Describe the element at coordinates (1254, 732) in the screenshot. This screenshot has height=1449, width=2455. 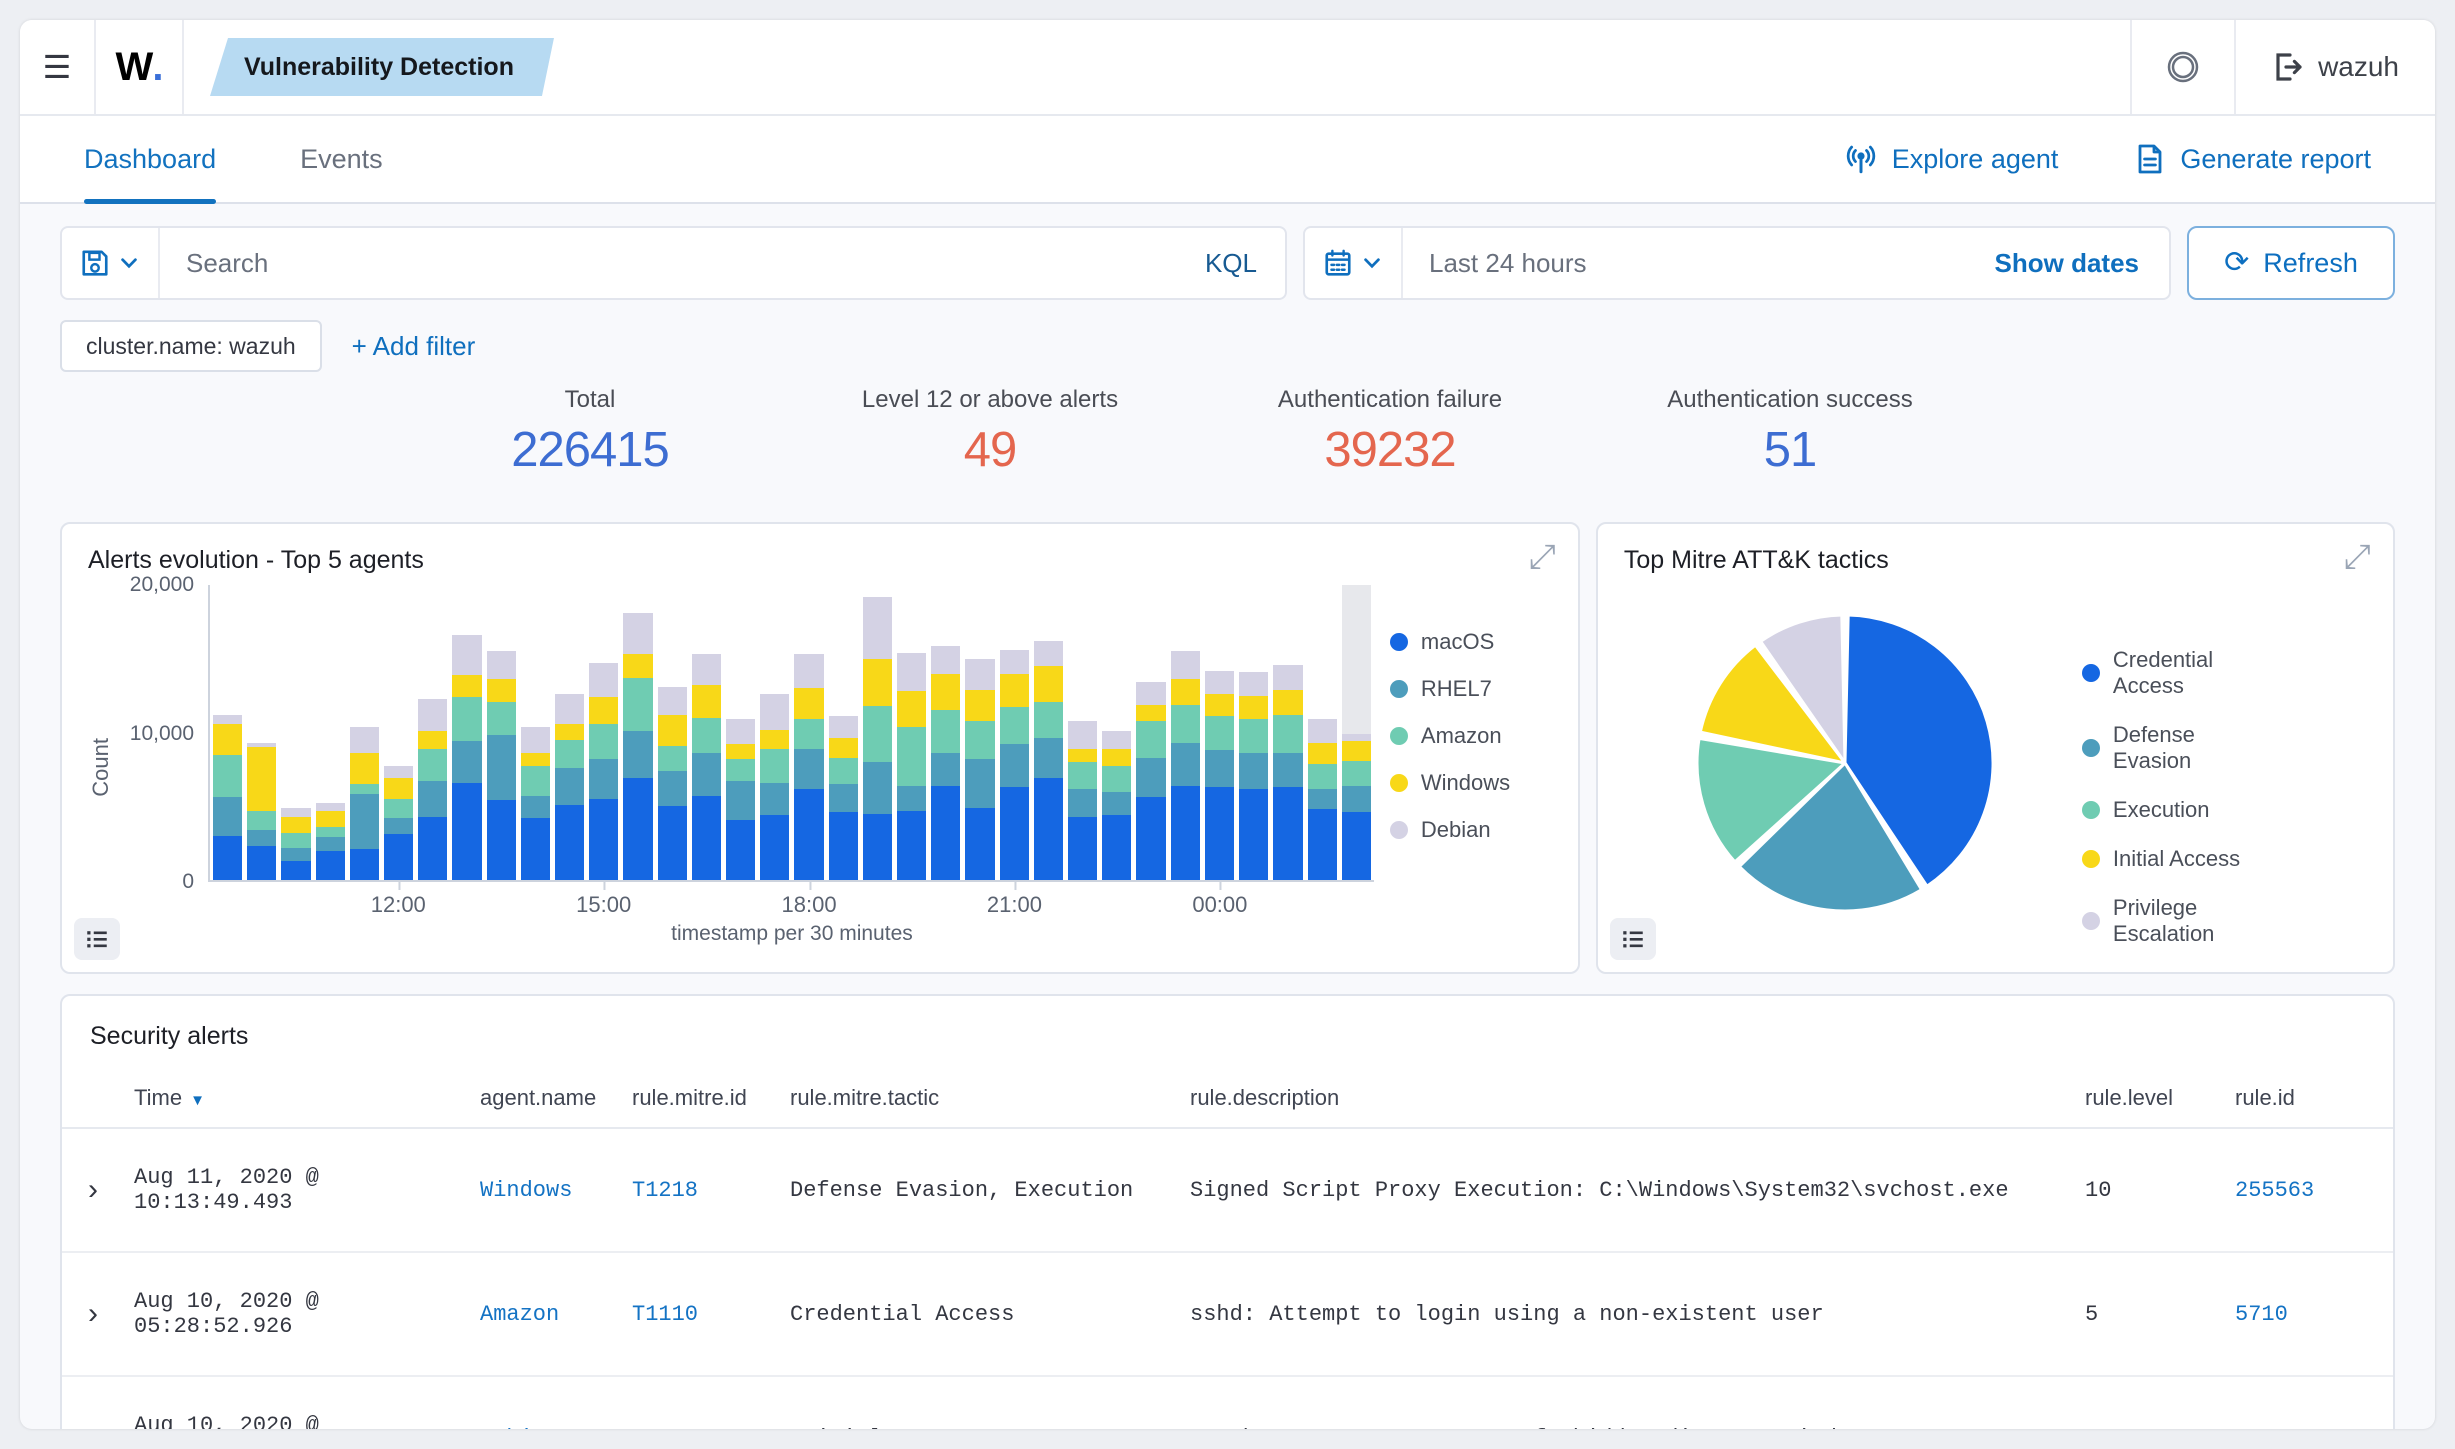
I see `bar-00:30` at that location.